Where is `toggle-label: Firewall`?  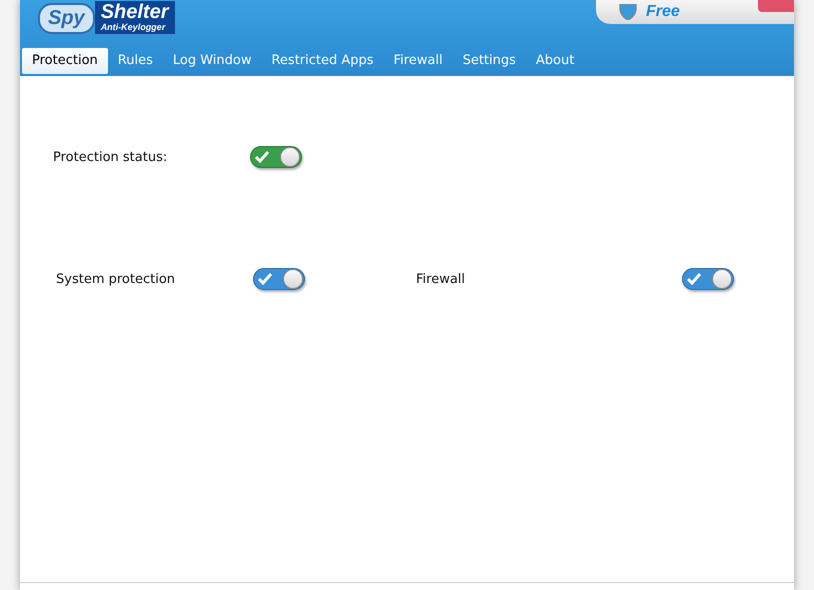
toggle-label: Firewall is located at coordinates (441, 279).